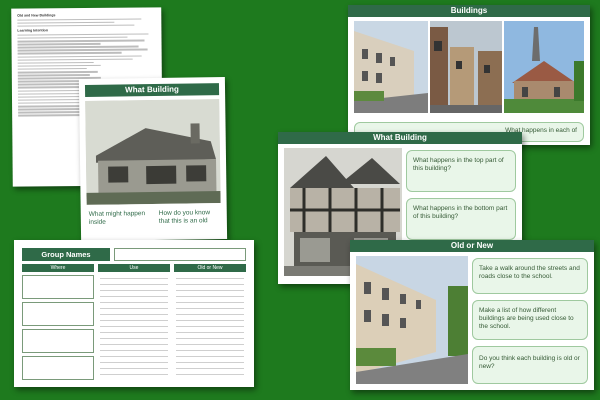 The width and height of the screenshot is (600, 400). Describe the element at coordinates (32, 30) in the screenshot. I see `worksheet-heading-2: Learning Intention` at that location.